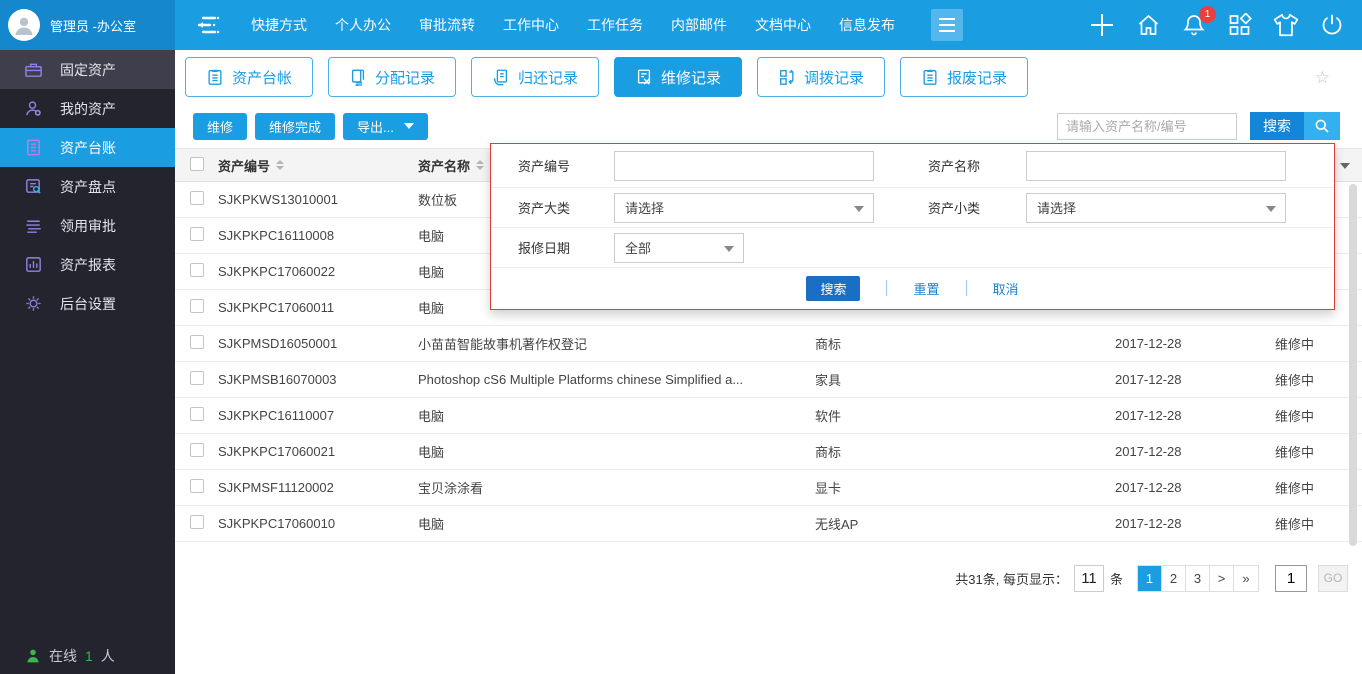  I want to click on notifications-bell-icon: 1, so click(1199, 21).